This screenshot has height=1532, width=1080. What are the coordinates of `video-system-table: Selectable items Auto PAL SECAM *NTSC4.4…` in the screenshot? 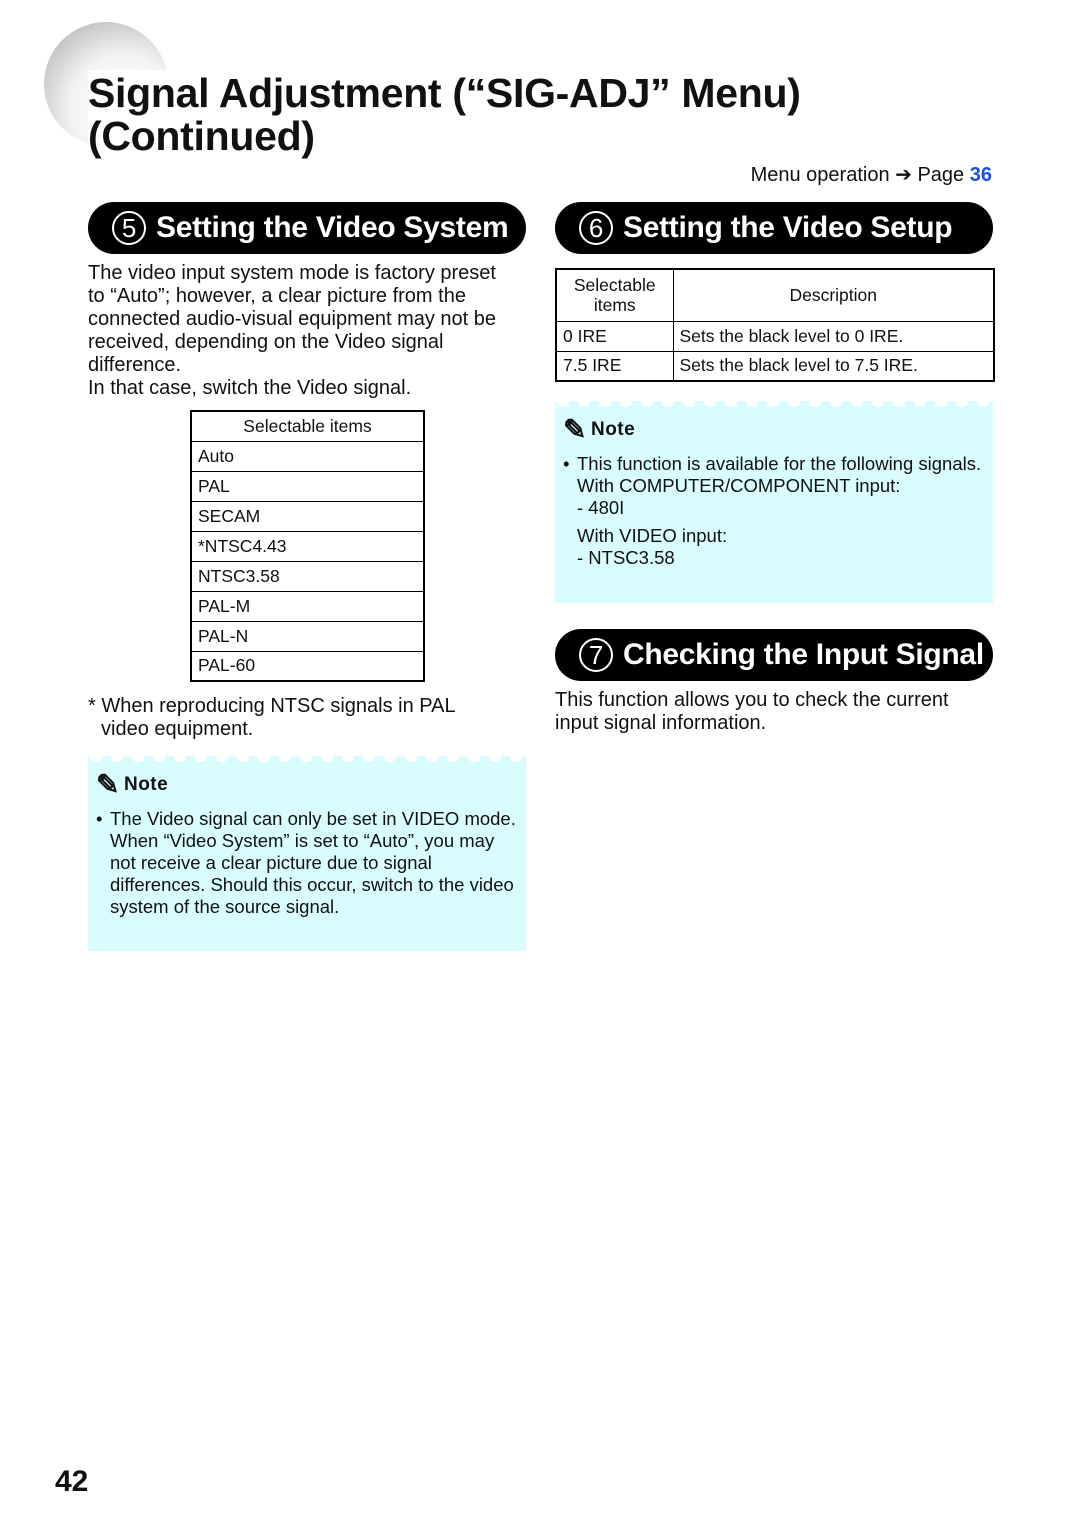 It's located at (307, 546).